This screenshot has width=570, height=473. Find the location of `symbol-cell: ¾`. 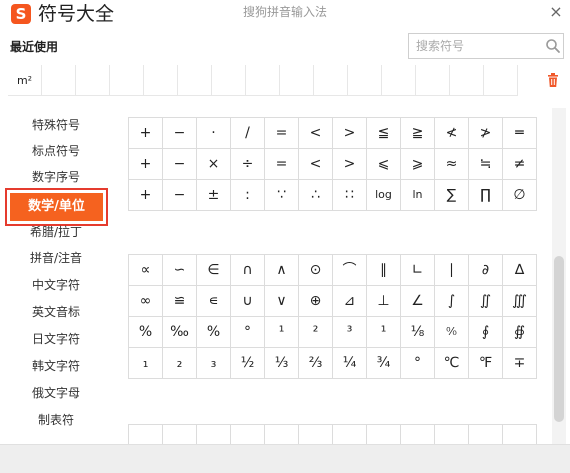

symbol-cell: ¾ is located at coordinates (384, 363).